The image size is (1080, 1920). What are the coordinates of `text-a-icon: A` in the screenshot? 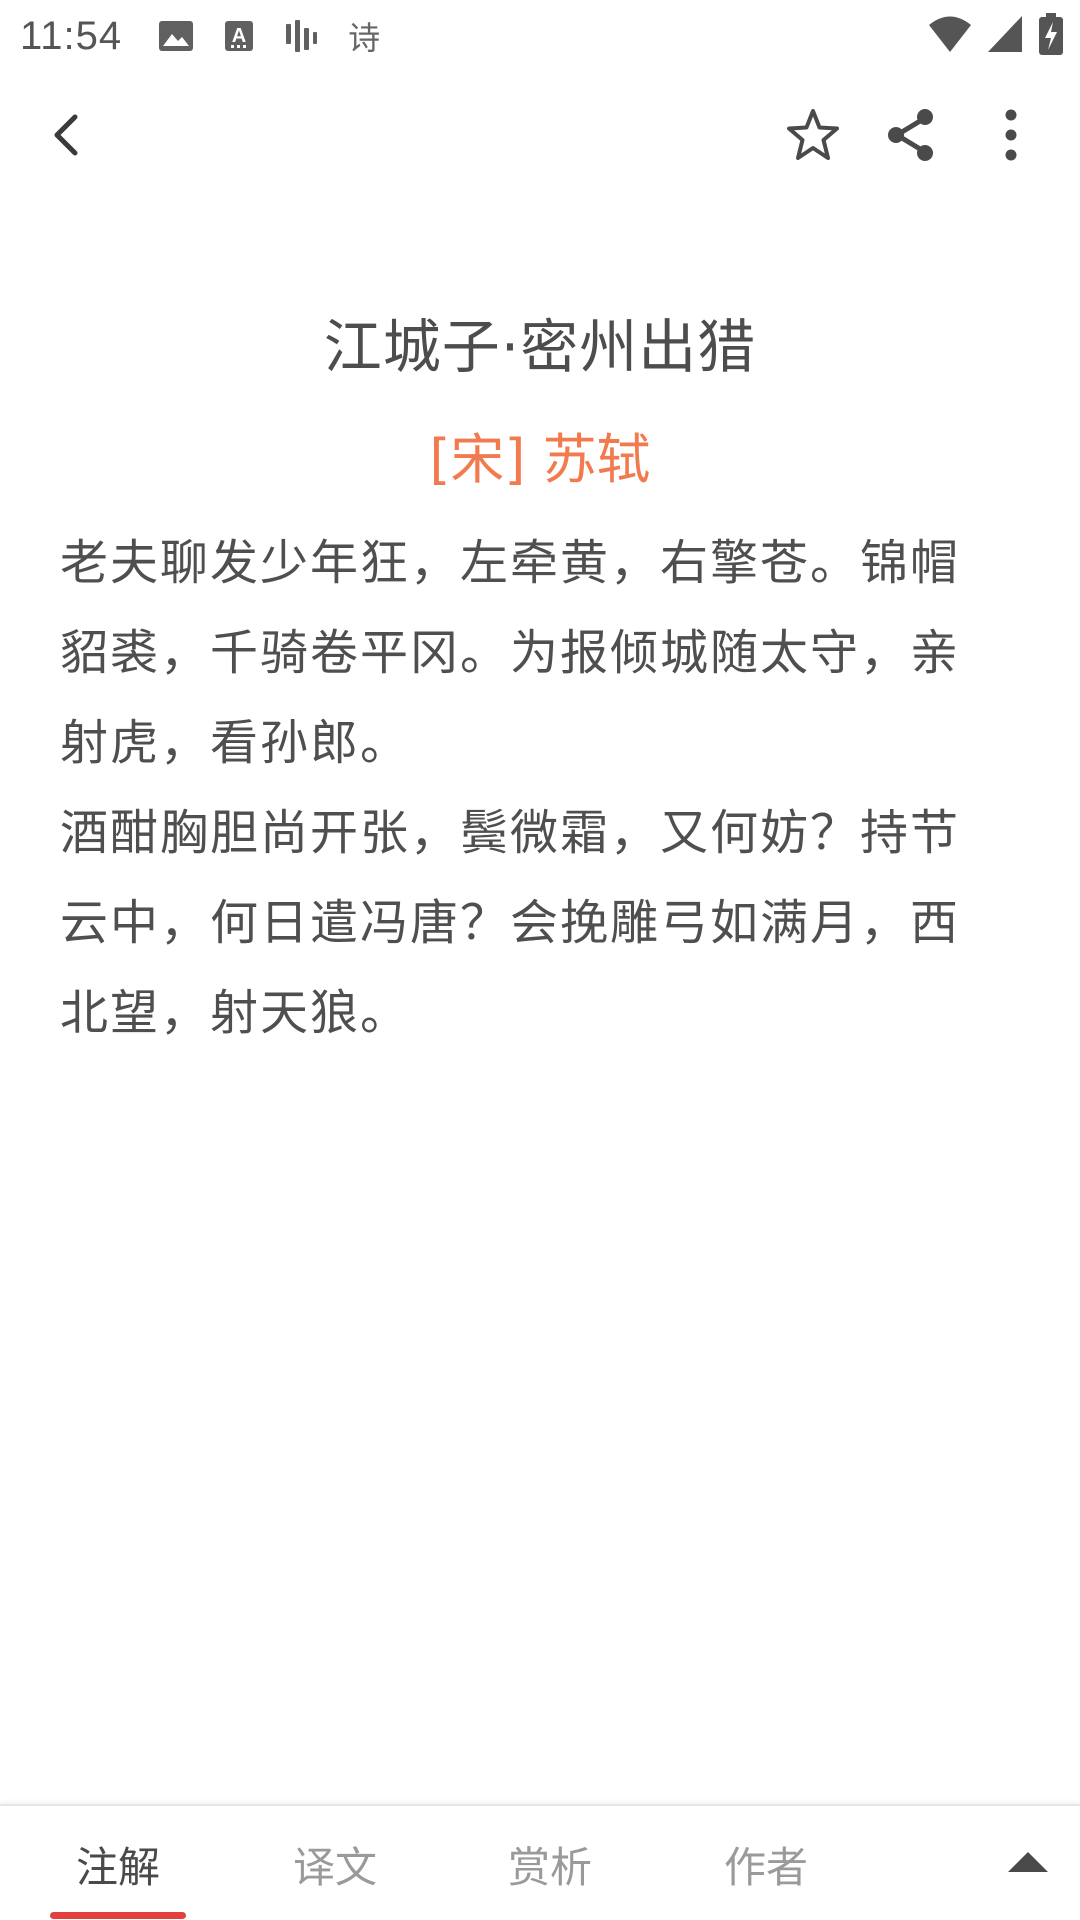 It's located at (239, 36).